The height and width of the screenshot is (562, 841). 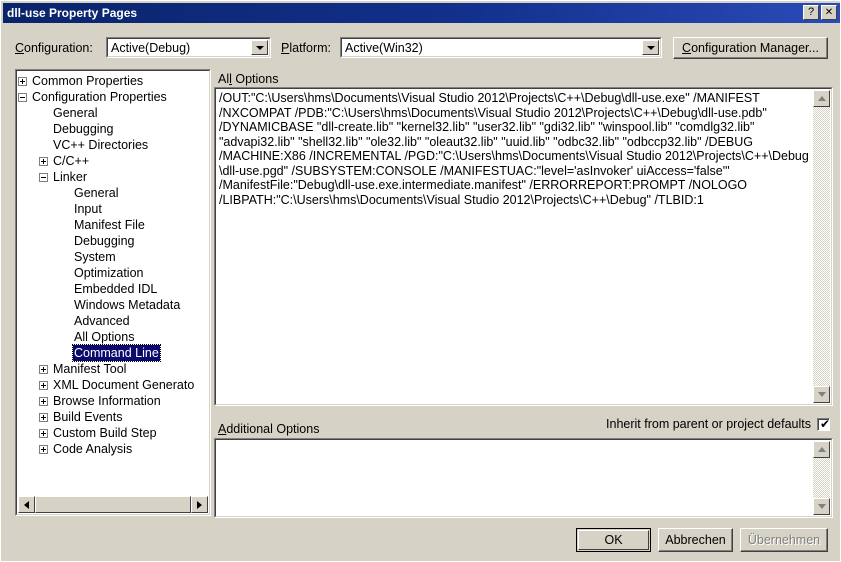 What do you see at coordinates (88, 417) in the screenshot?
I see `tree-item-label: Build Events` at bounding box center [88, 417].